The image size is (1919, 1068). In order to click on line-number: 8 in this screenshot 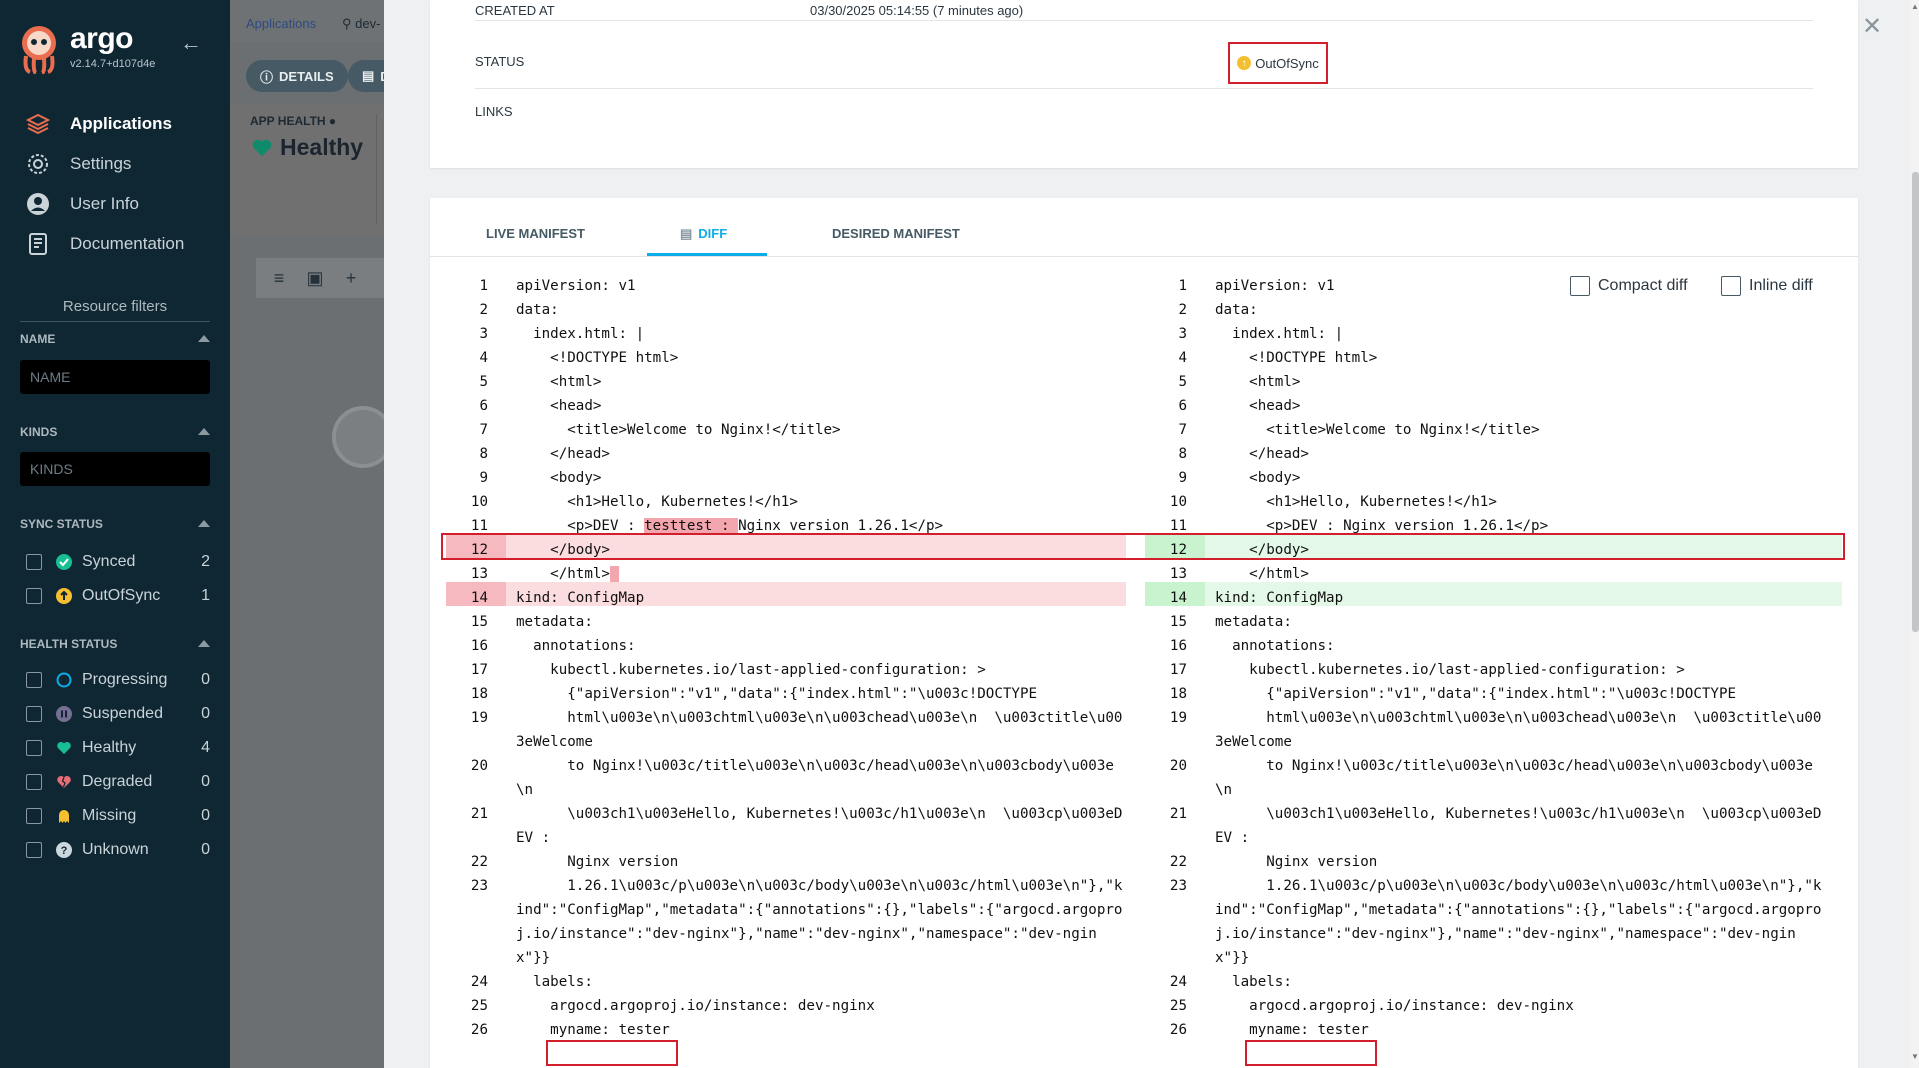, I will do `click(483, 454)`.